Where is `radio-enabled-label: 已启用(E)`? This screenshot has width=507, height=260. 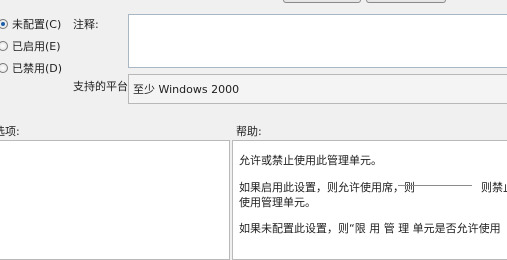 radio-enabled-label: 已启用(E) is located at coordinates (36, 46).